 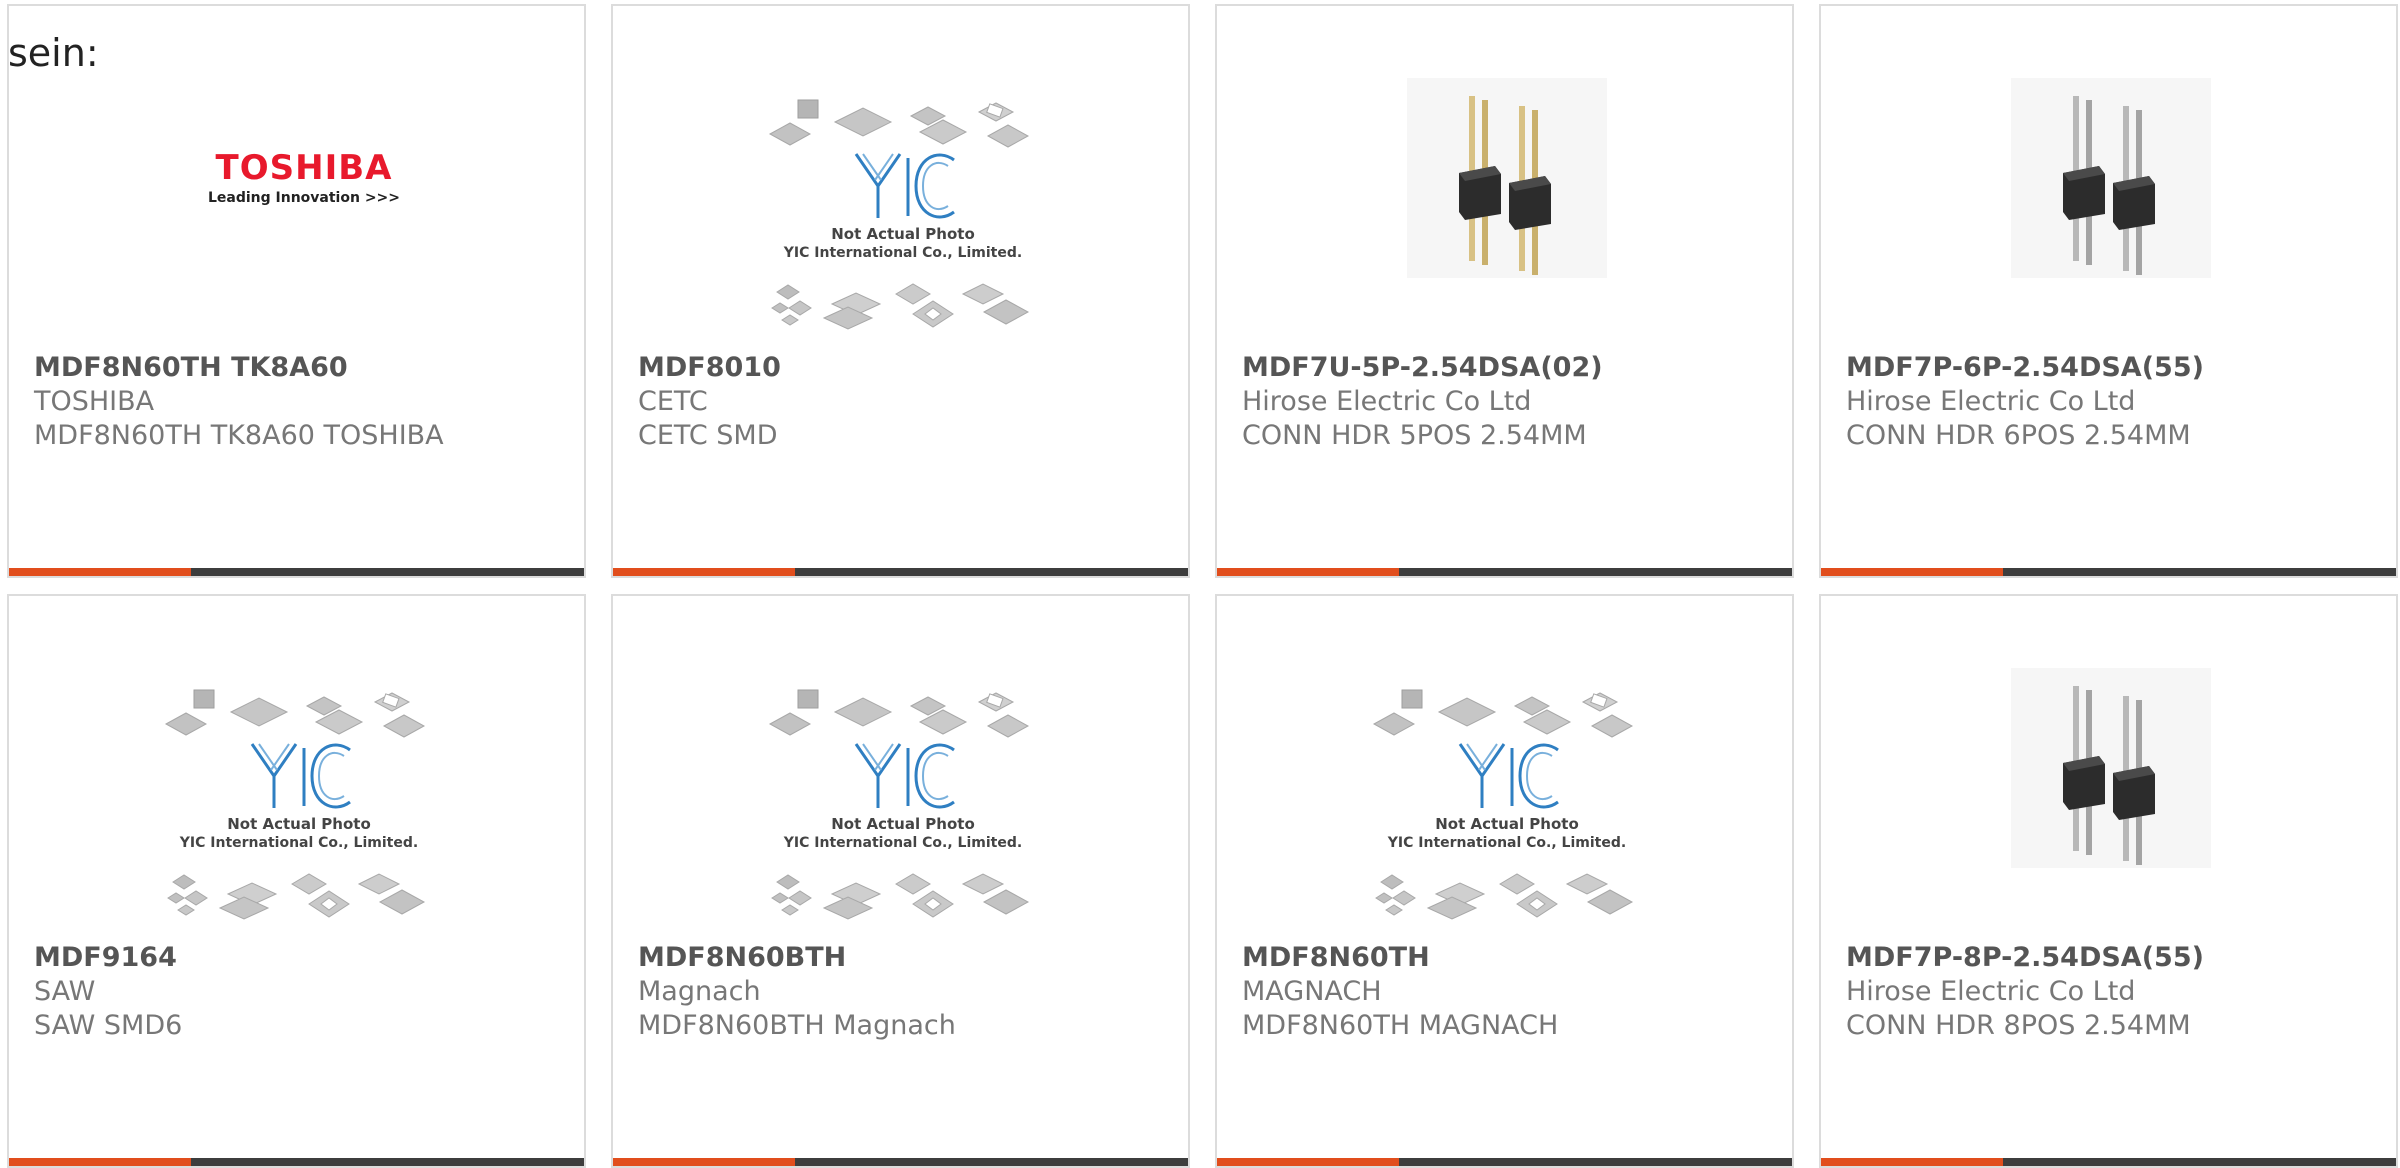 What do you see at coordinates (708, 435) in the screenshot?
I see `product-description: CETC SMD` at bounding box center [708, 435].